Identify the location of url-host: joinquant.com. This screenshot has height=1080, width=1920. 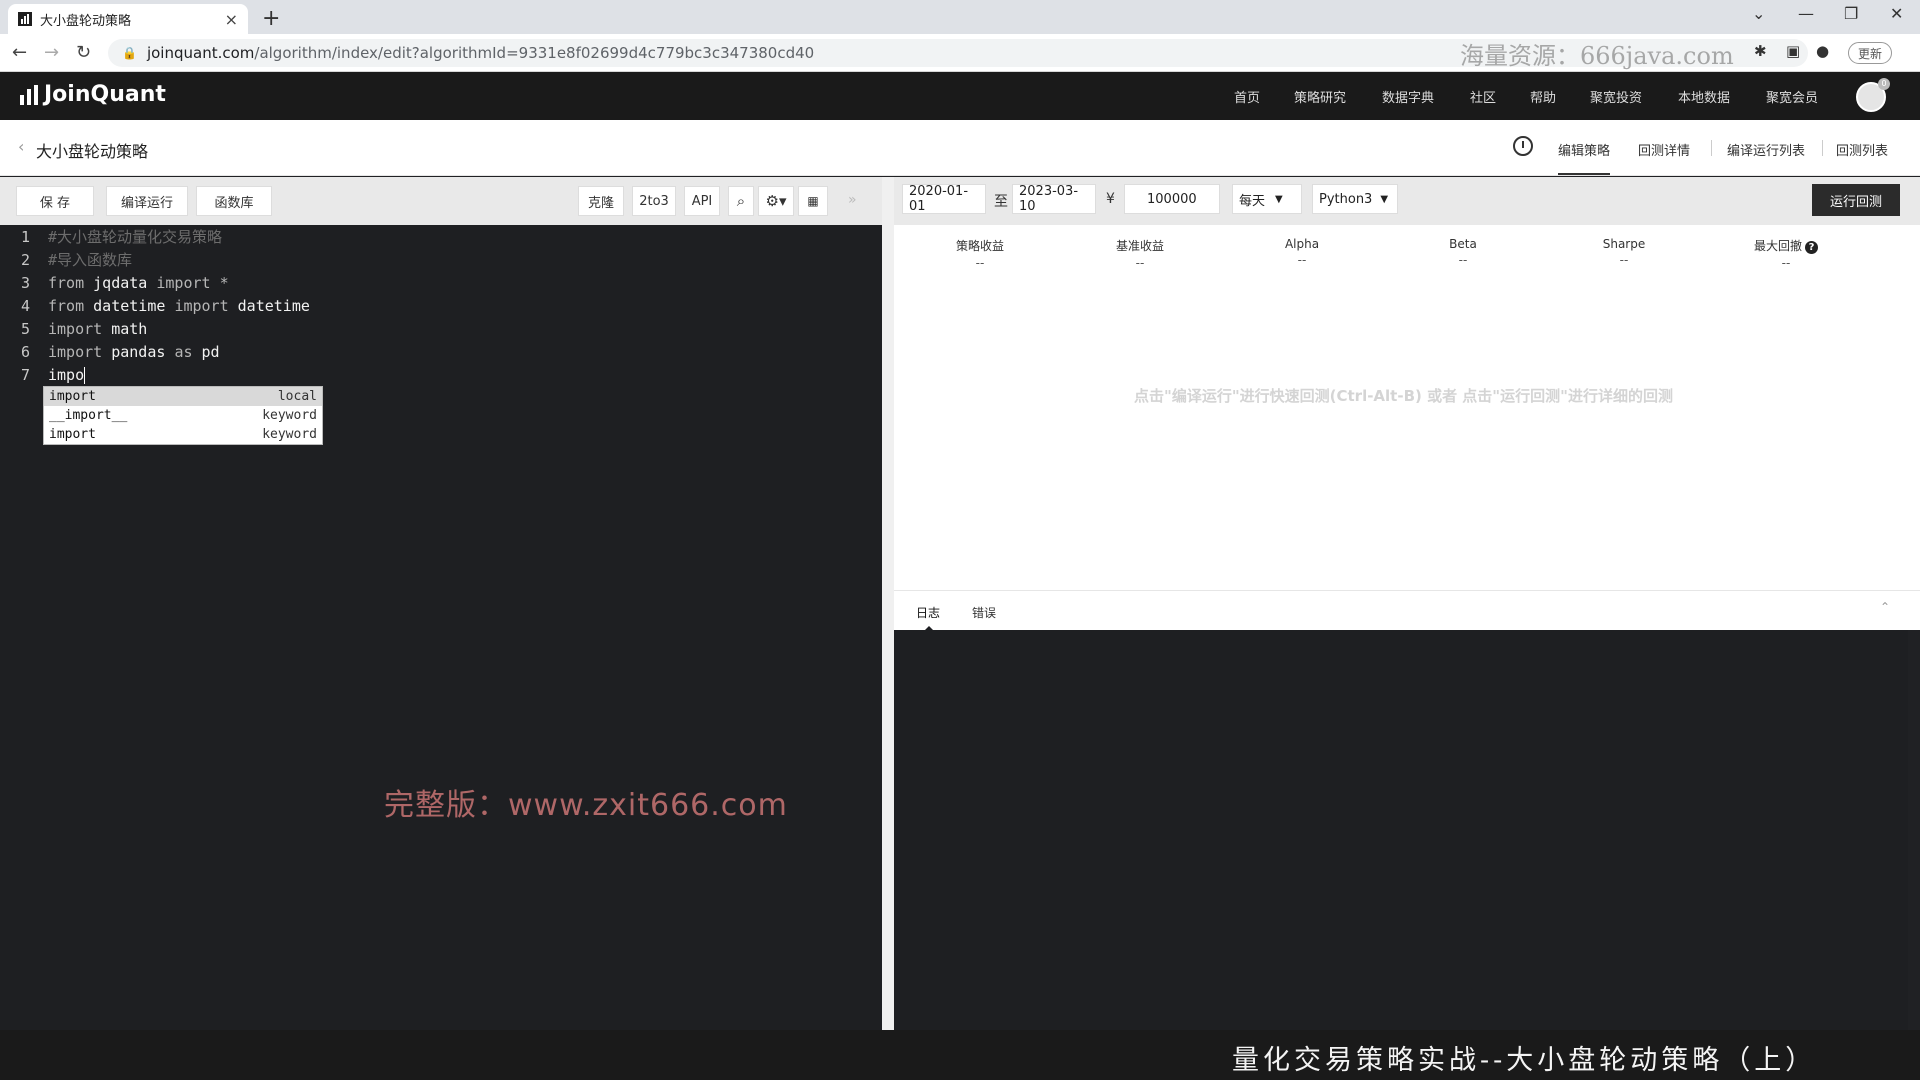
(200, 53).